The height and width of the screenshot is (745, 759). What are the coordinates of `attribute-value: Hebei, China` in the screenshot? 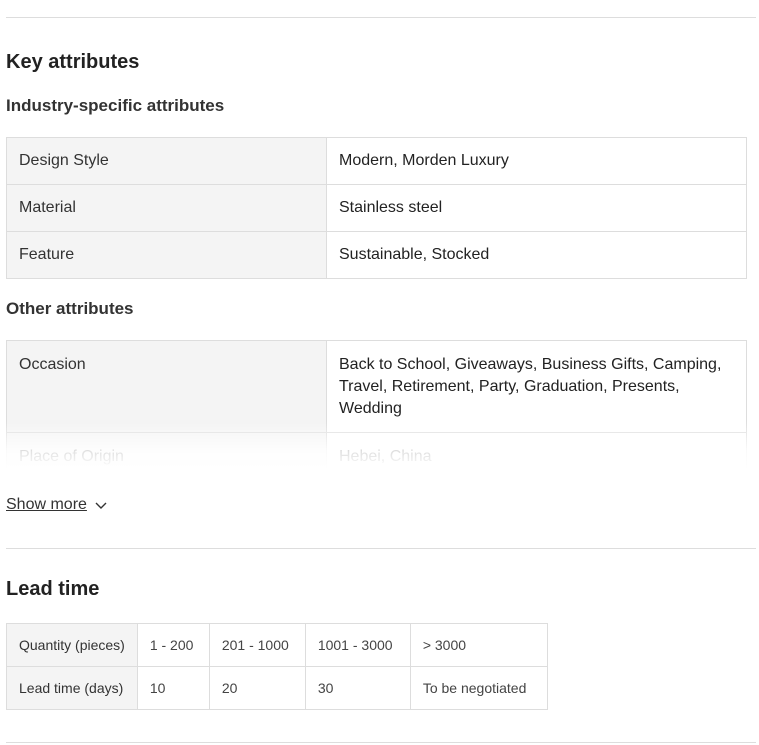 It's located at (536, 451).